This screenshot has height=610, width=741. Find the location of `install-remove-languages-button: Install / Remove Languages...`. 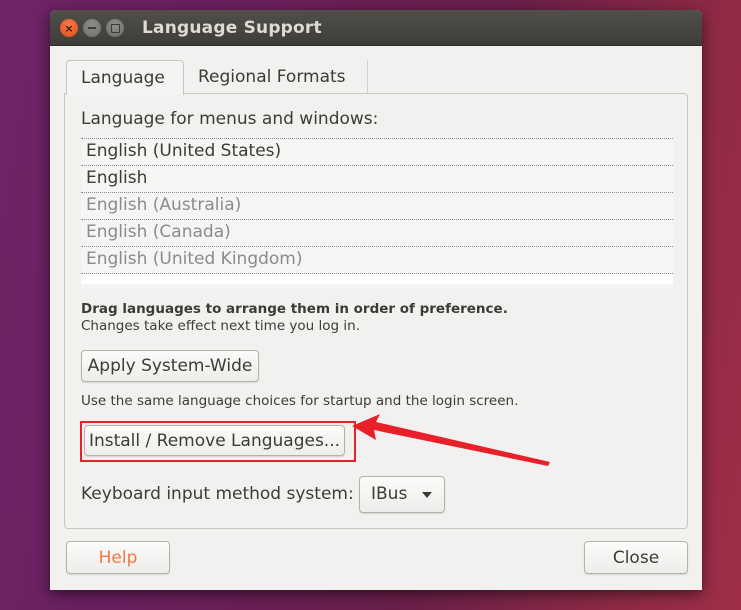

install-remove-languages-button: Install / Remove Languages... is located at coordinates (214, 440).